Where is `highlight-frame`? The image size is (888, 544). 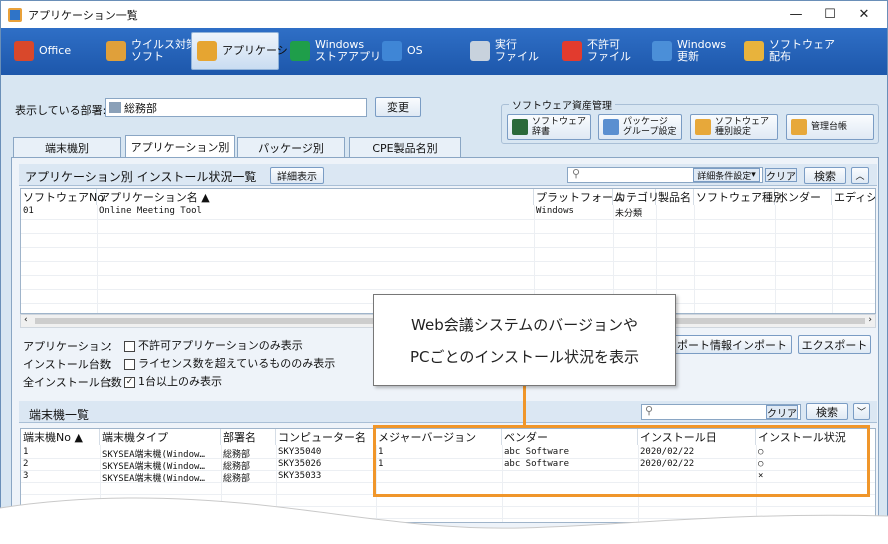
highlight-frame is located at coordinates (621, 461).